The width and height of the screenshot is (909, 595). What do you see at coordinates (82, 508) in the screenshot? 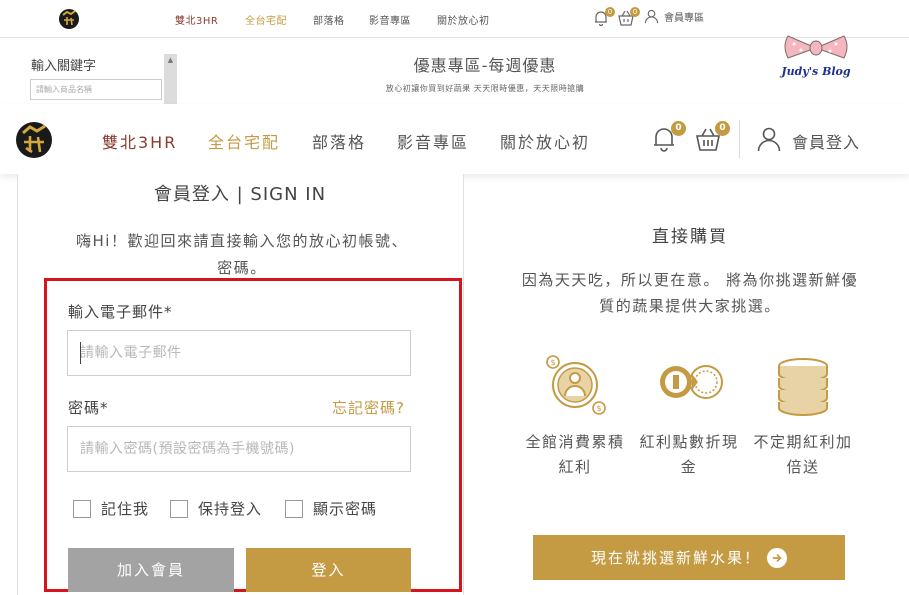
I see `remember-me-box` at bounding box center [82, 508].